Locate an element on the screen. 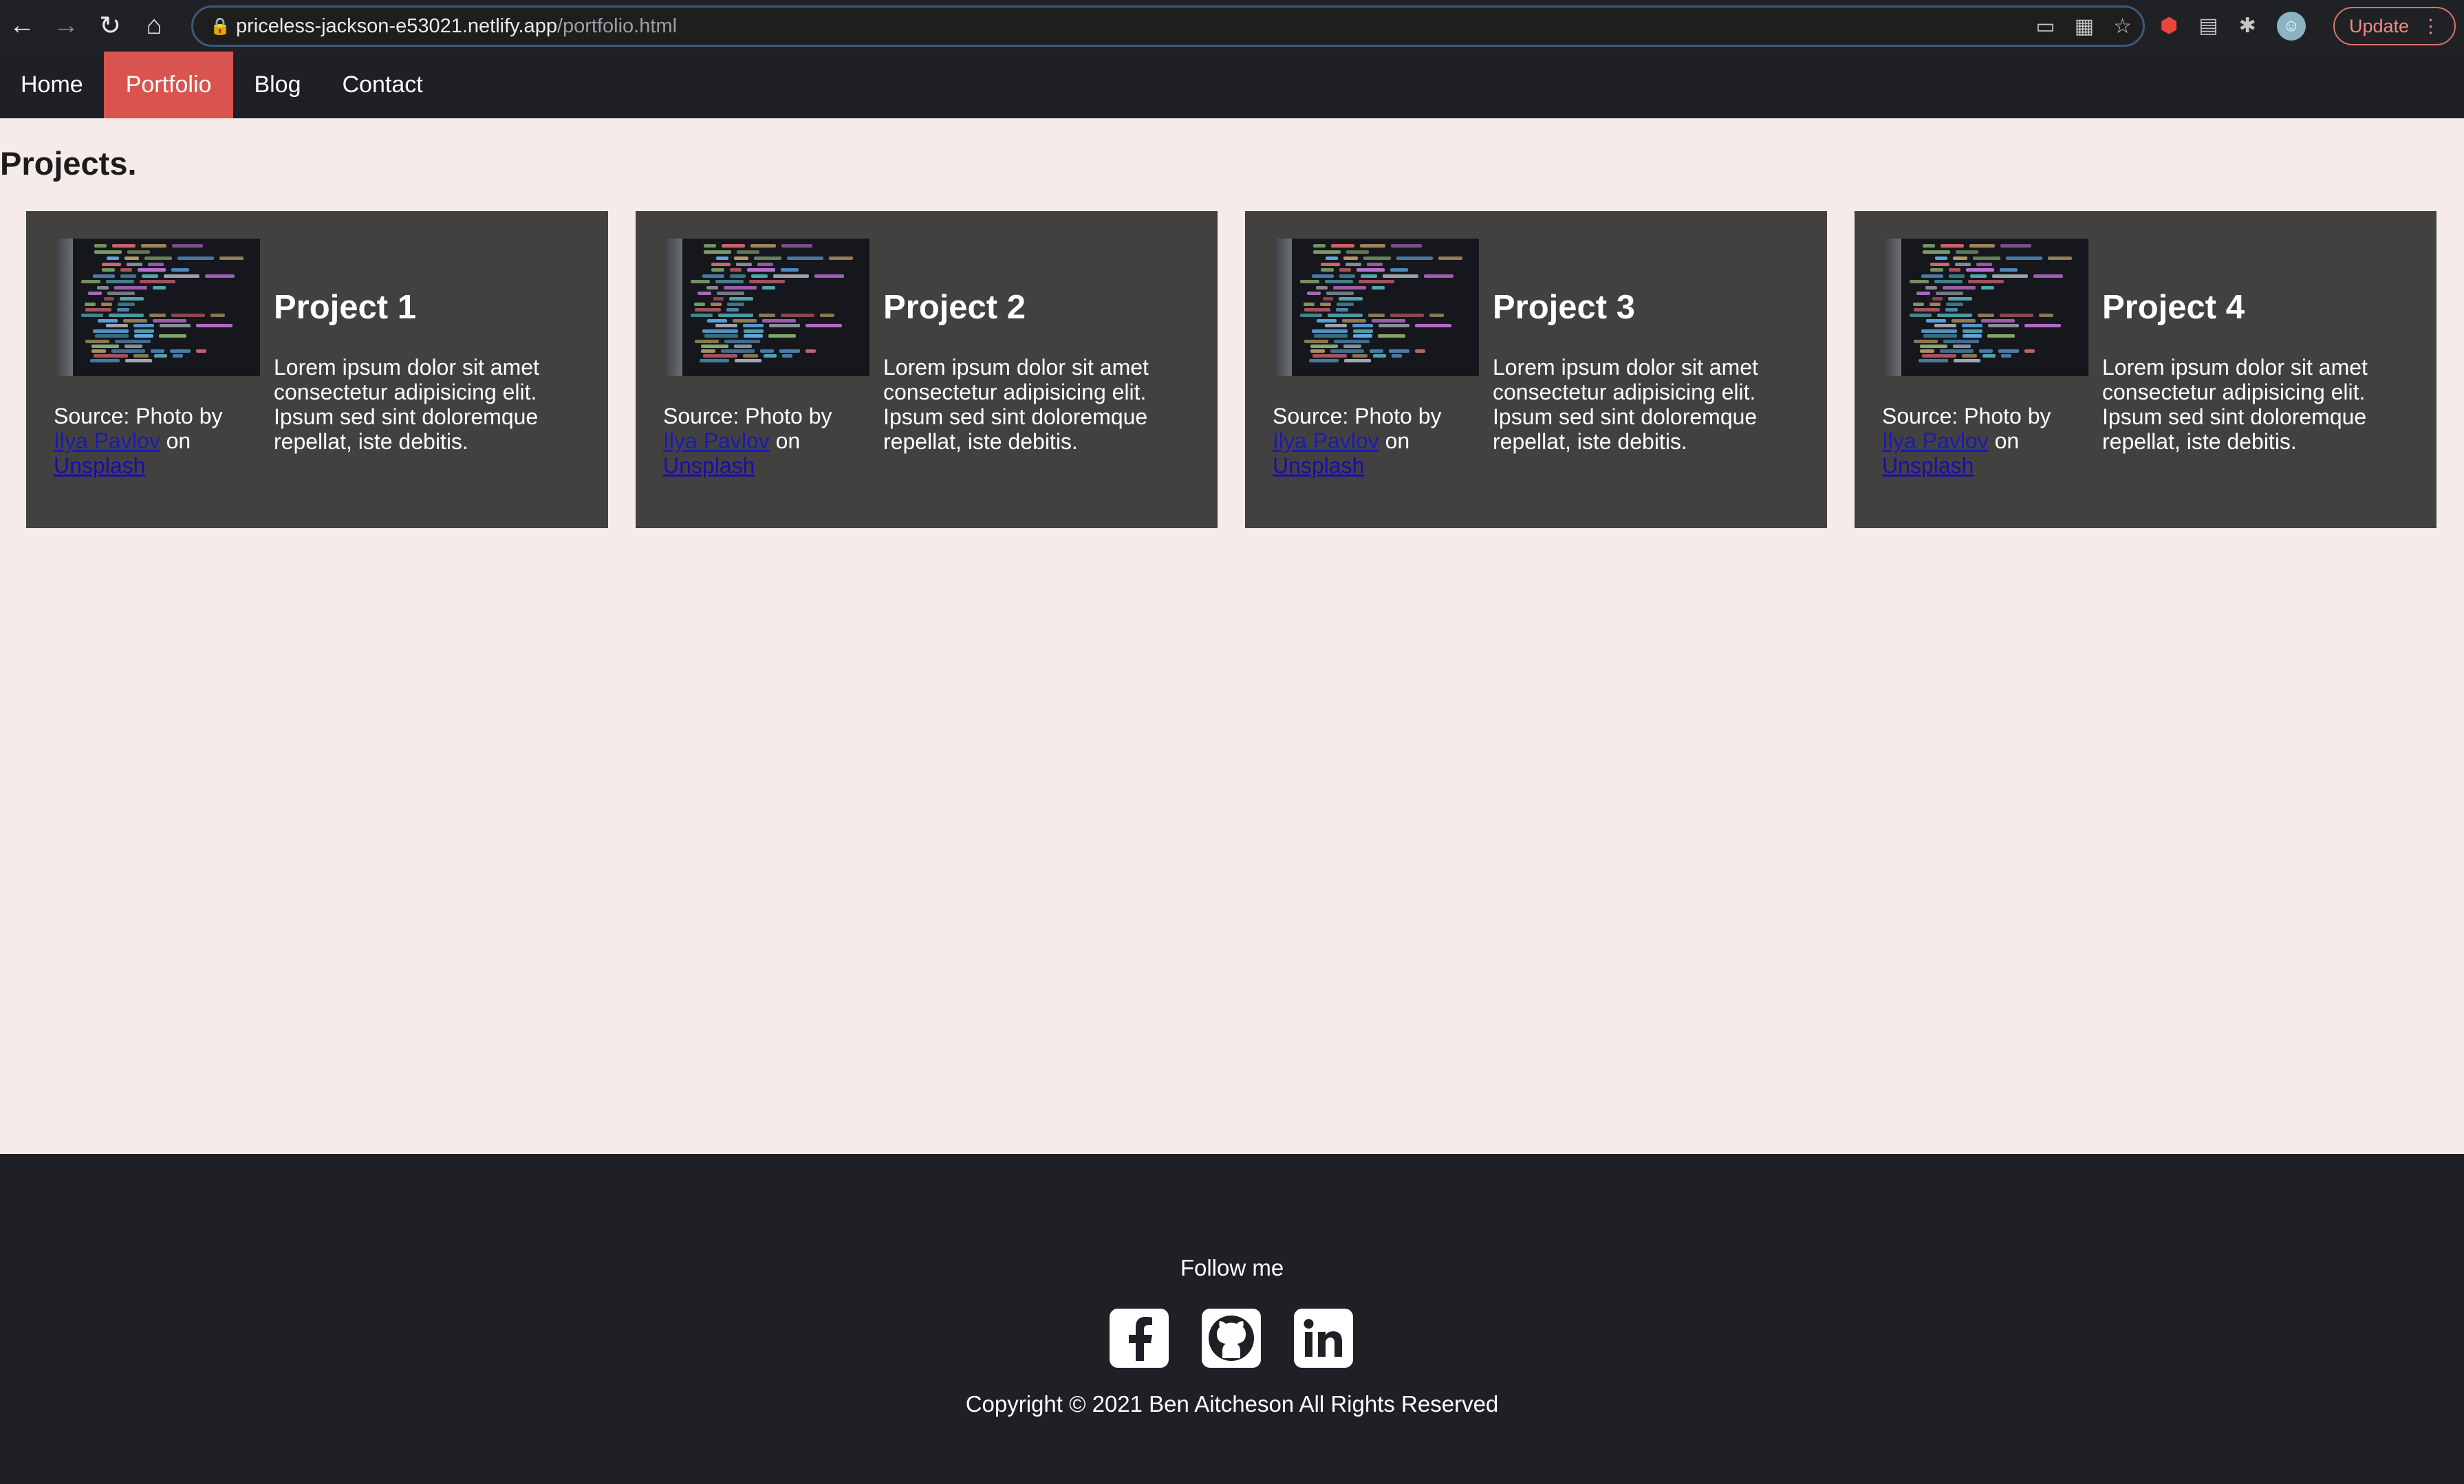  project-title: Project 4 is located at coordinates (2173, 307).